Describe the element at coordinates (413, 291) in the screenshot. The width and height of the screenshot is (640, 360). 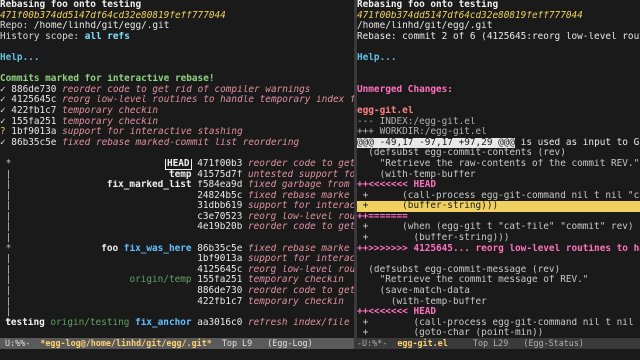
I see `diff-line: (save-match-data` at that location.